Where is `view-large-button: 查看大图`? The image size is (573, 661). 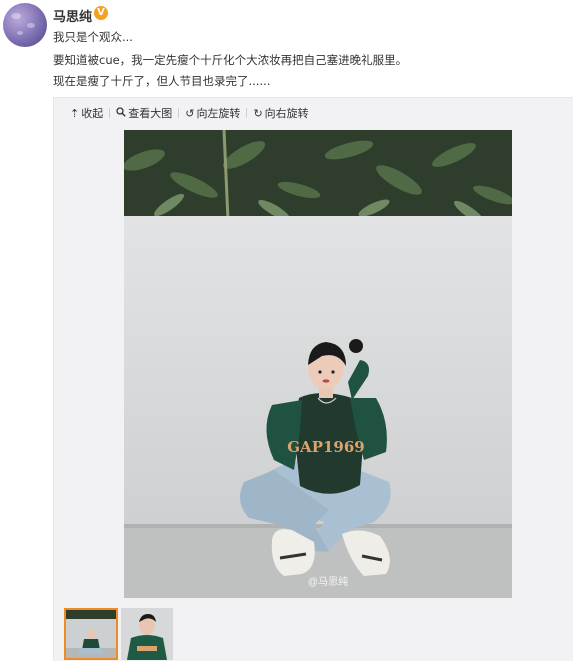 view-large-button: 查看大图 is located at coordinates (144, 113).